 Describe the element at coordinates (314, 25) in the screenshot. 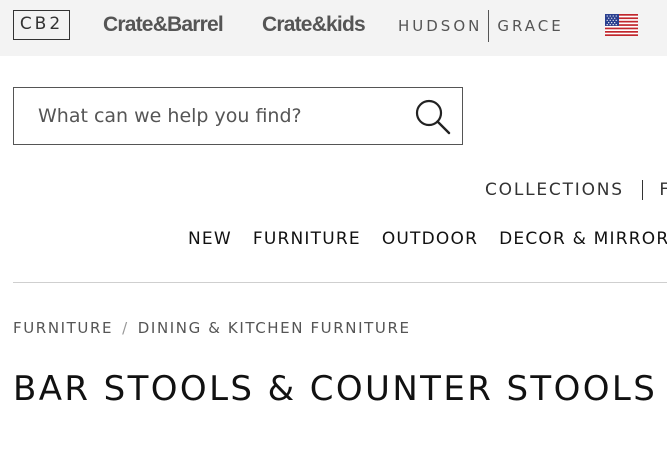

I see `brand-link-crate-and-kids: Crate&kids` at that location.